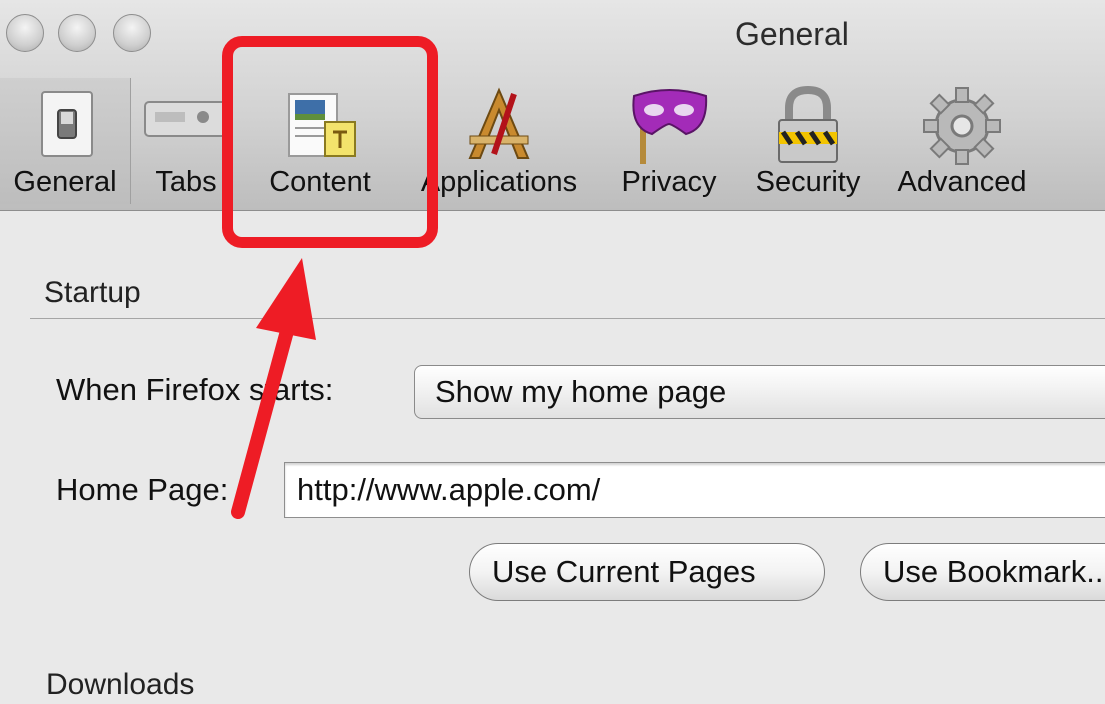 The image size is (1105, 704). Describe the element at coordinates (186, 182) in the screenshot. I see `toolbar-label-tabs: Tabs` at that location.